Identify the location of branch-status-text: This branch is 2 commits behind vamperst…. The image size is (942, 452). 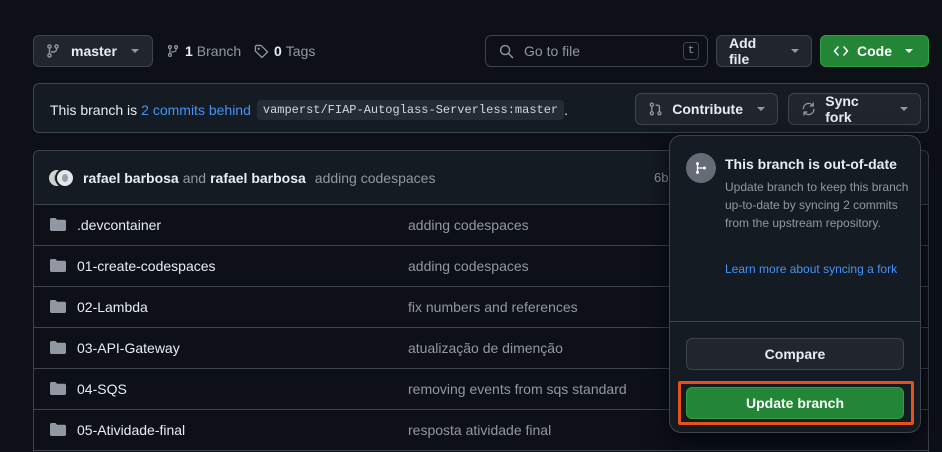
(309, 110).